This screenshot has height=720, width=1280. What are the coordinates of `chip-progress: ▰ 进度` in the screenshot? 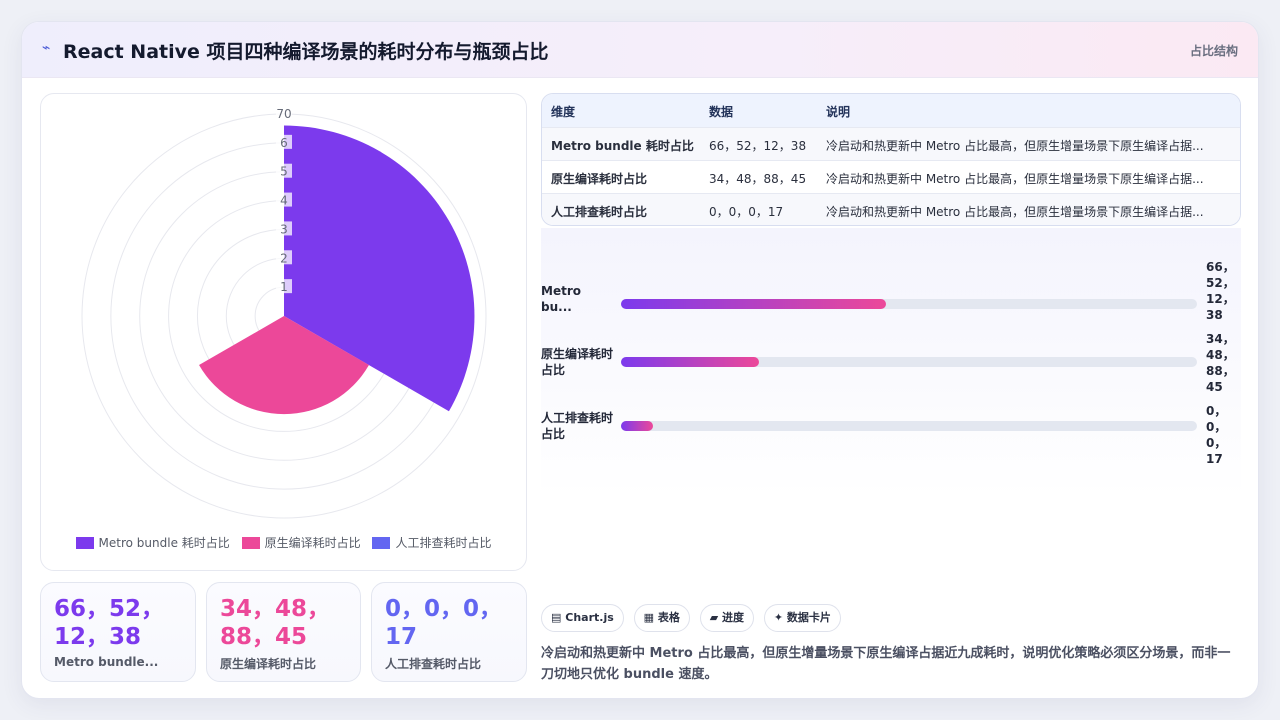 It's located at (727, 618).